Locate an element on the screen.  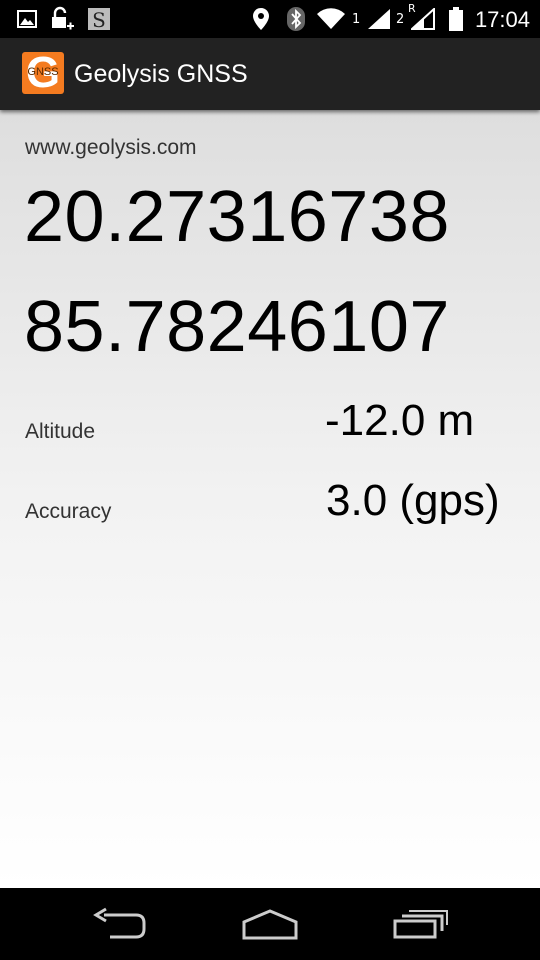
app-title: Geolysis GNSS is located at coordinates (161, 74).